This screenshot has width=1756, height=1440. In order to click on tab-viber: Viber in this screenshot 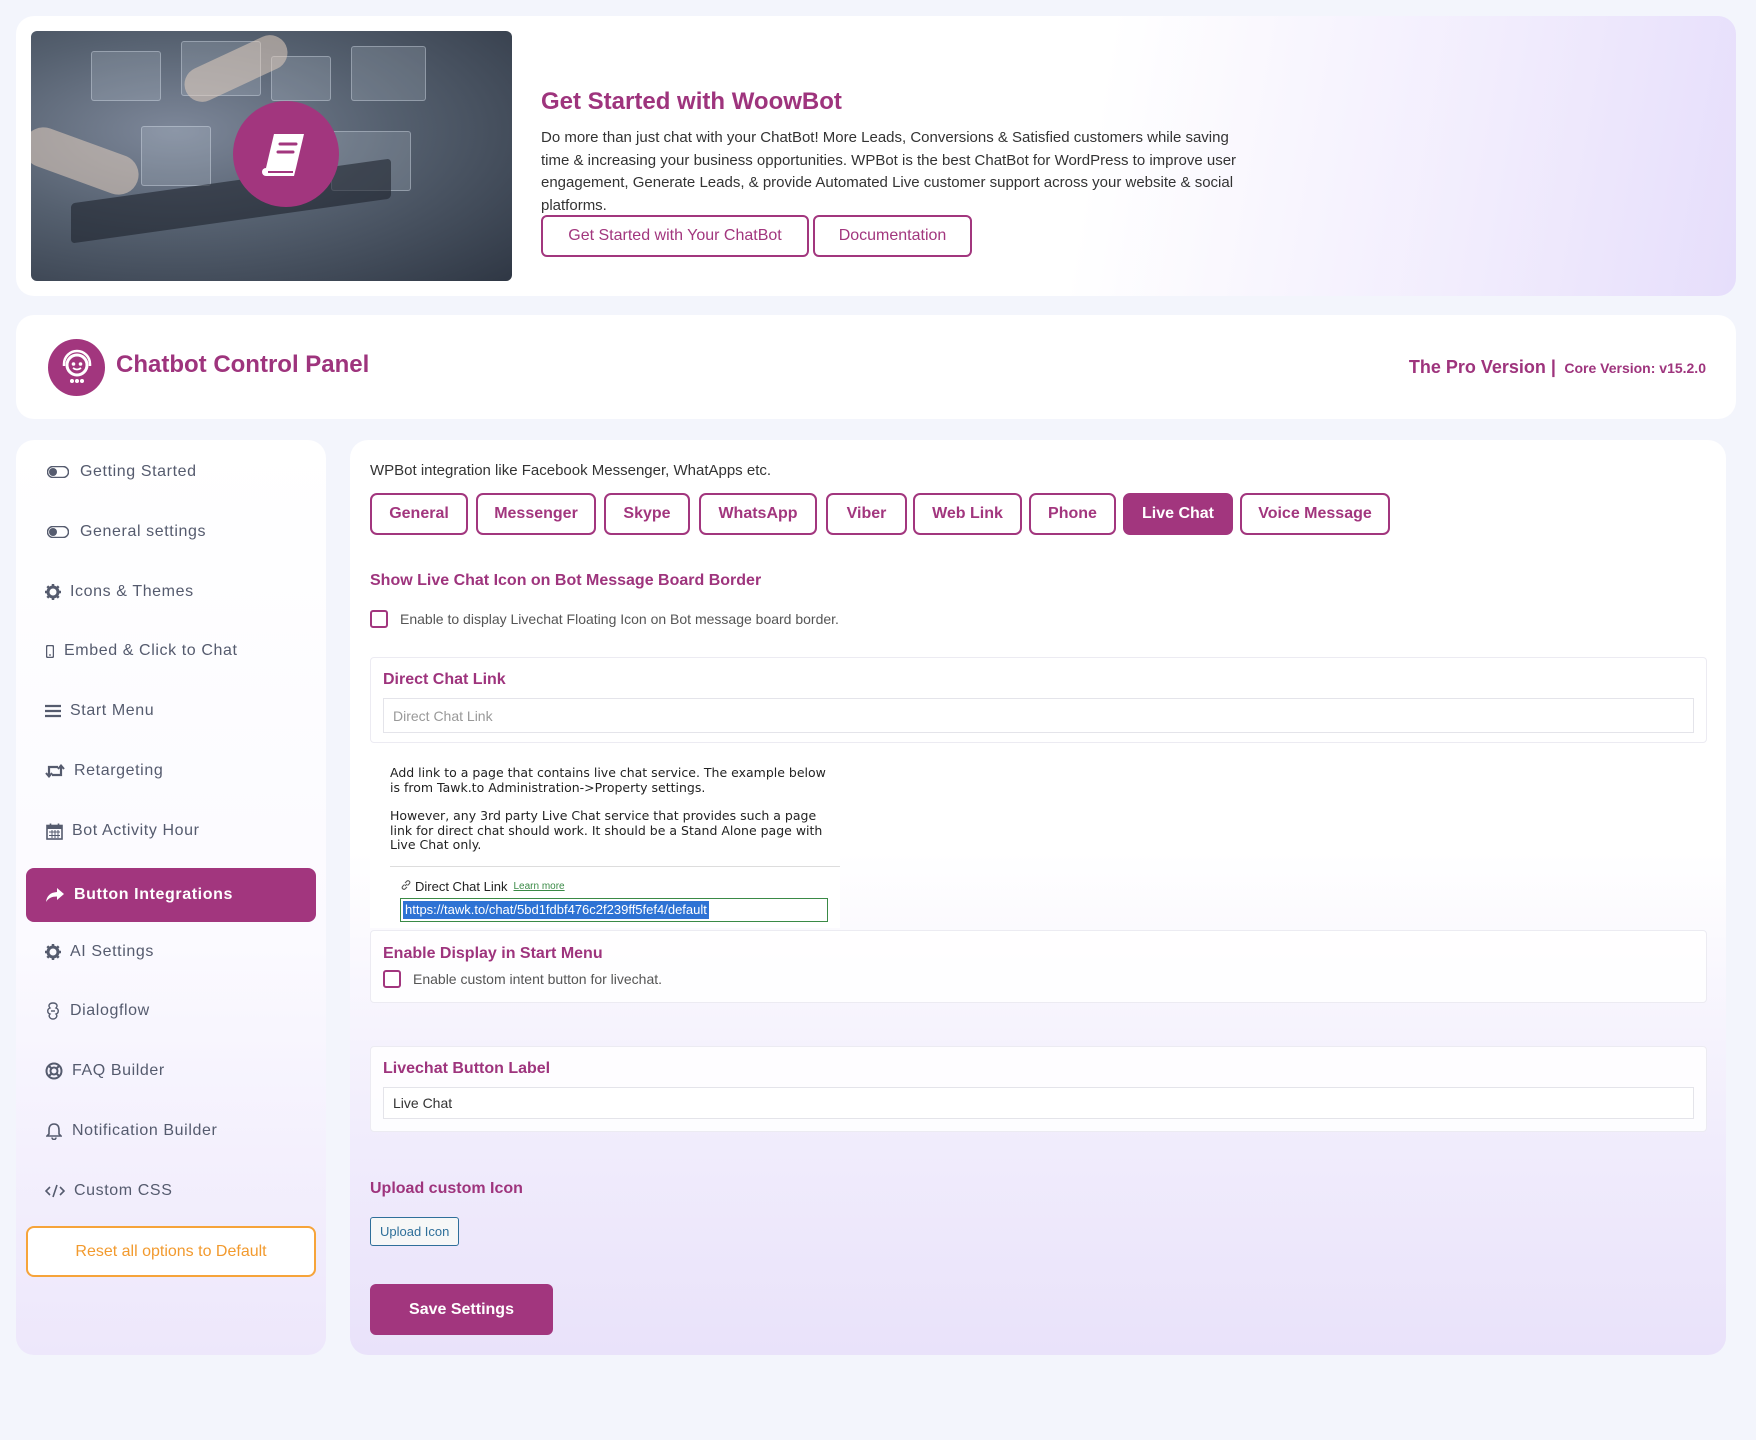, I will do `click(866, 514)`.